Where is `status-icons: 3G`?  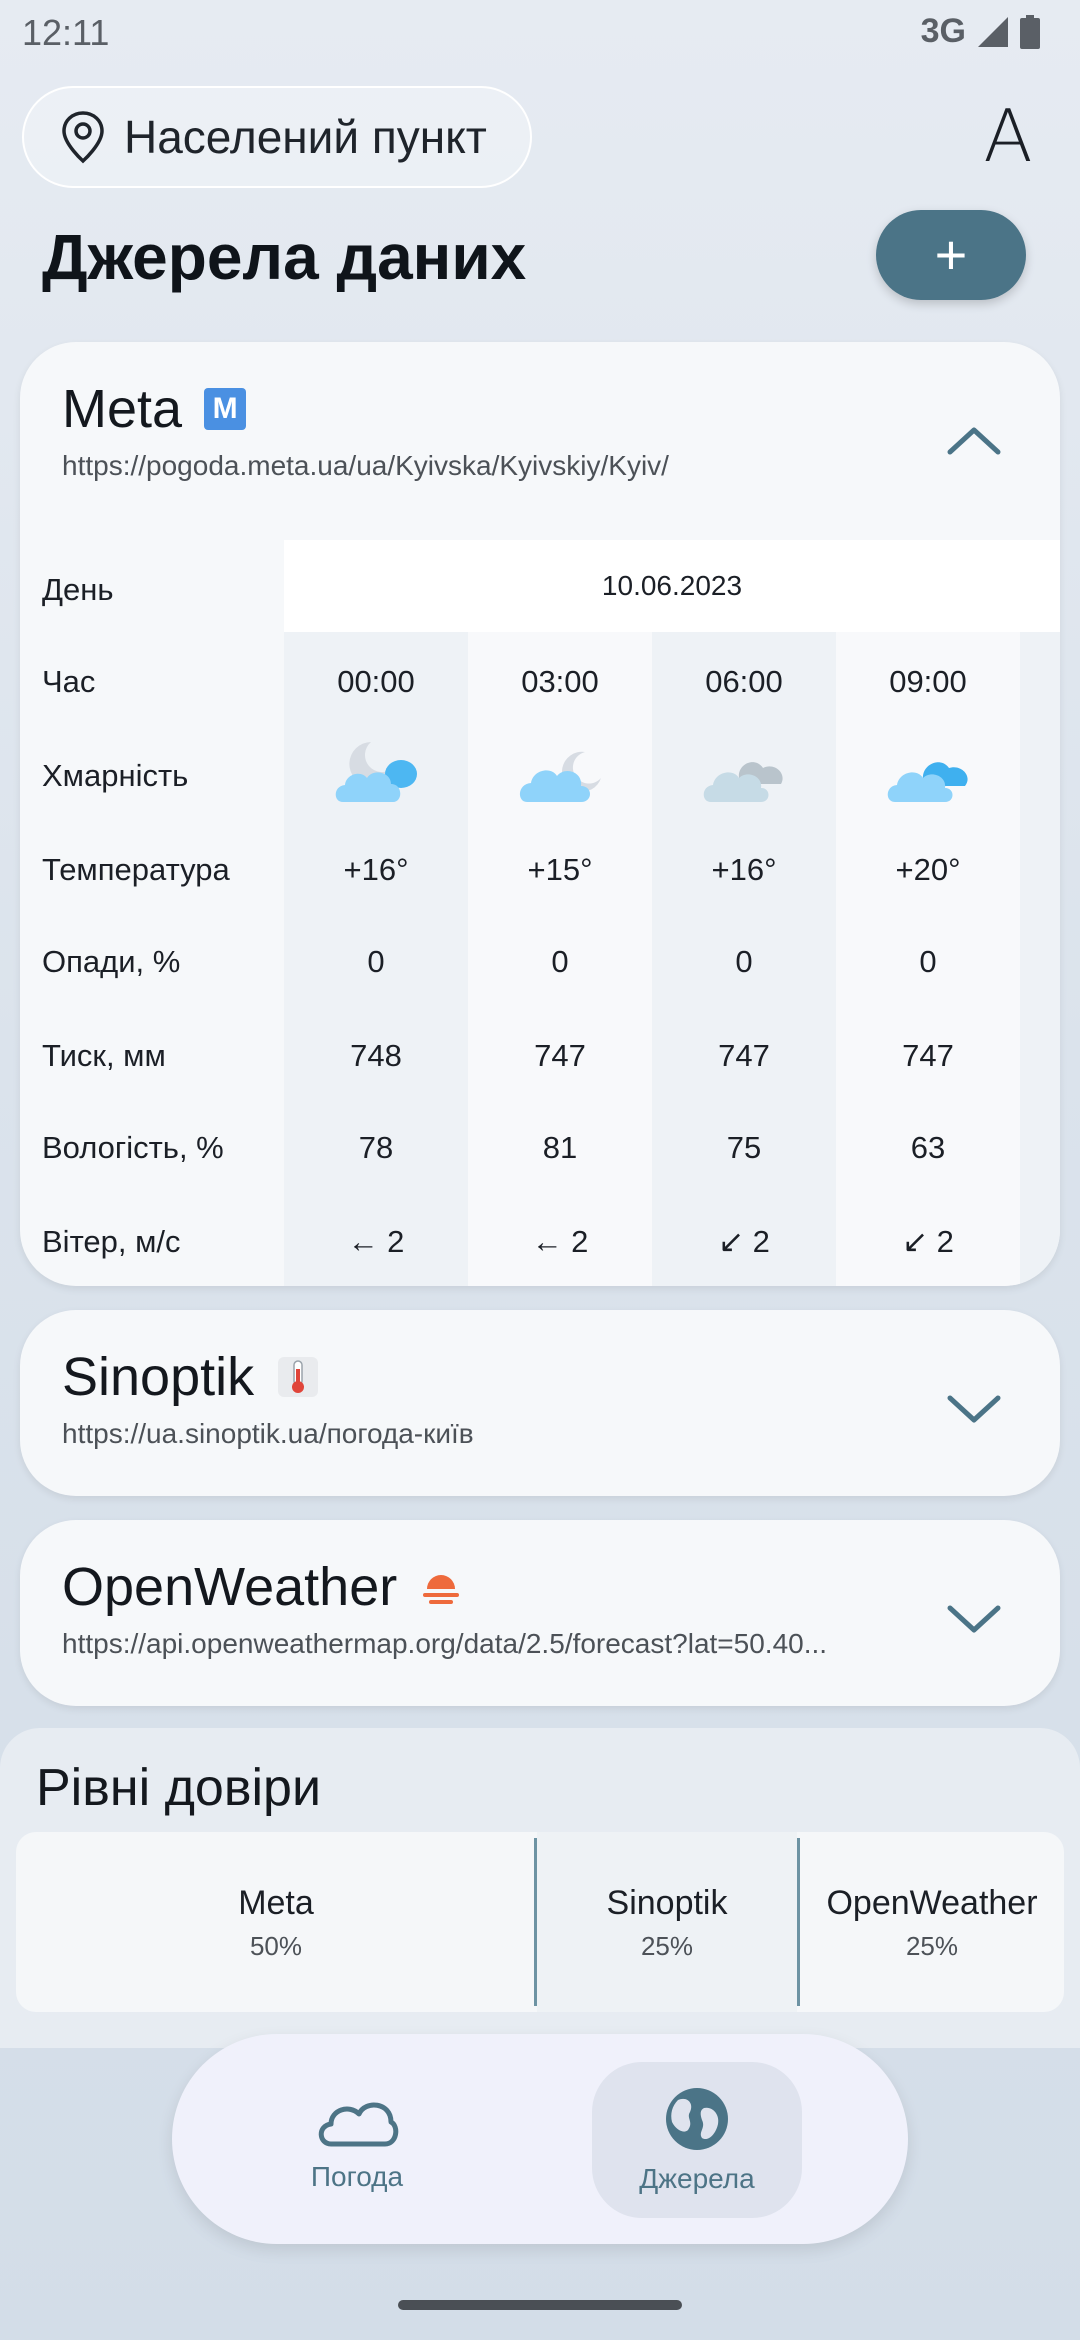 status-icons: 3G is located at coordinates (980, 31).